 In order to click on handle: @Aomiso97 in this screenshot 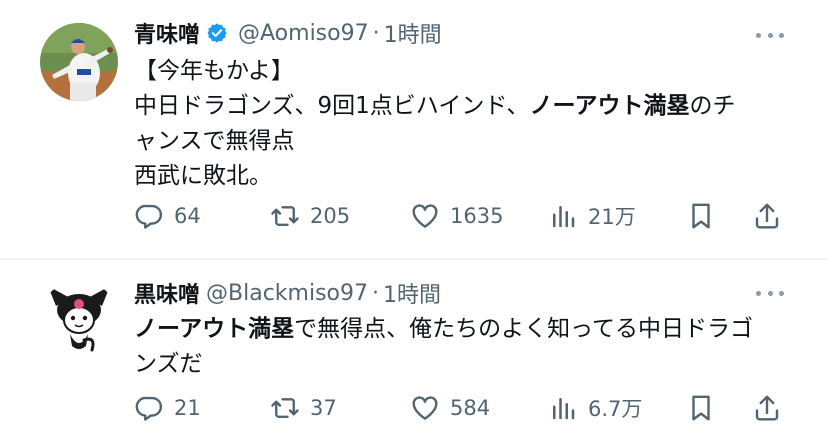, I will do `click(303, 33)`.